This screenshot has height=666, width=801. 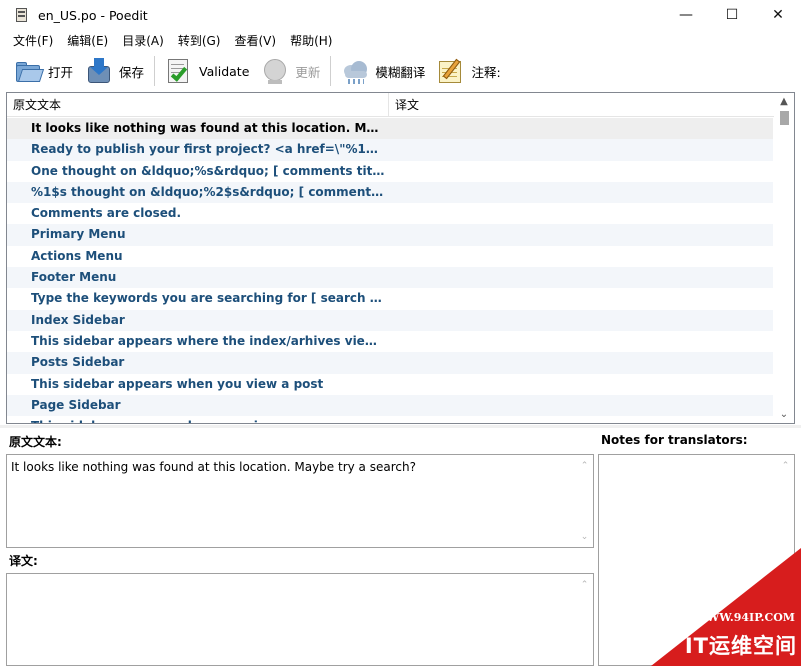 I want to click on source-string: Index Sidebar, so click(x=78, y=319).